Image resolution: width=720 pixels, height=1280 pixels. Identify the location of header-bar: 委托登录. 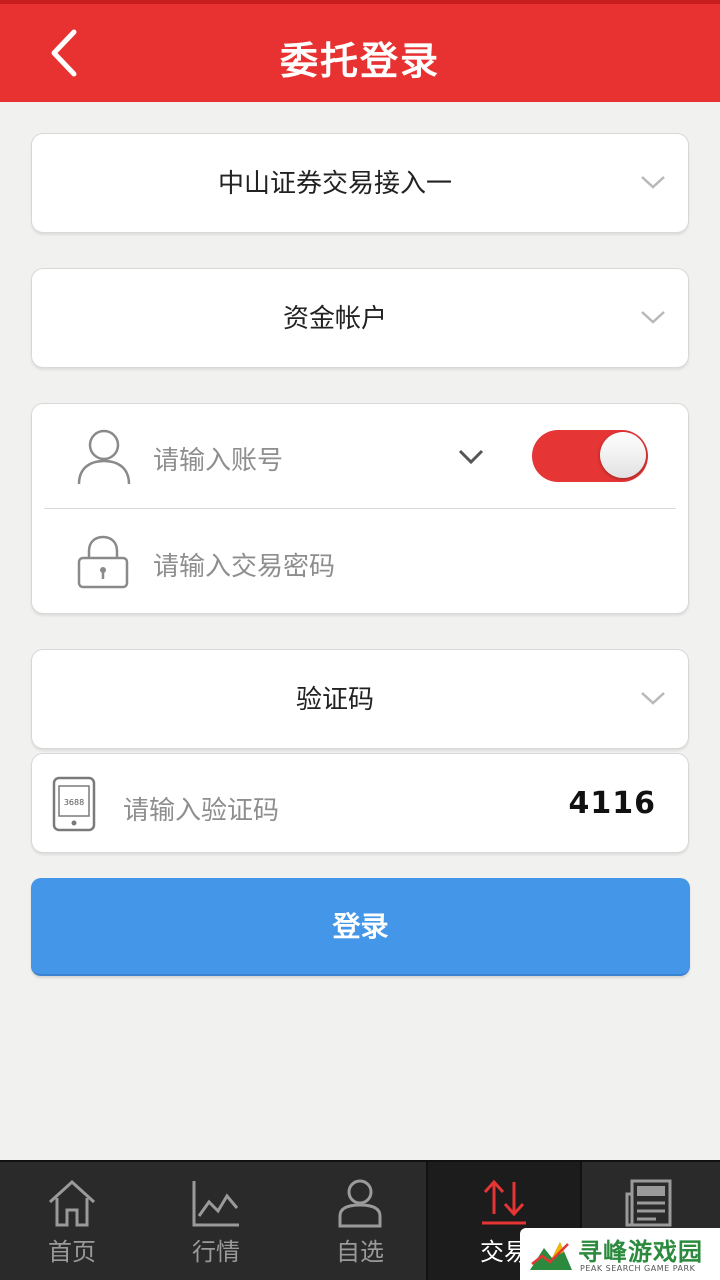
(360, 51).